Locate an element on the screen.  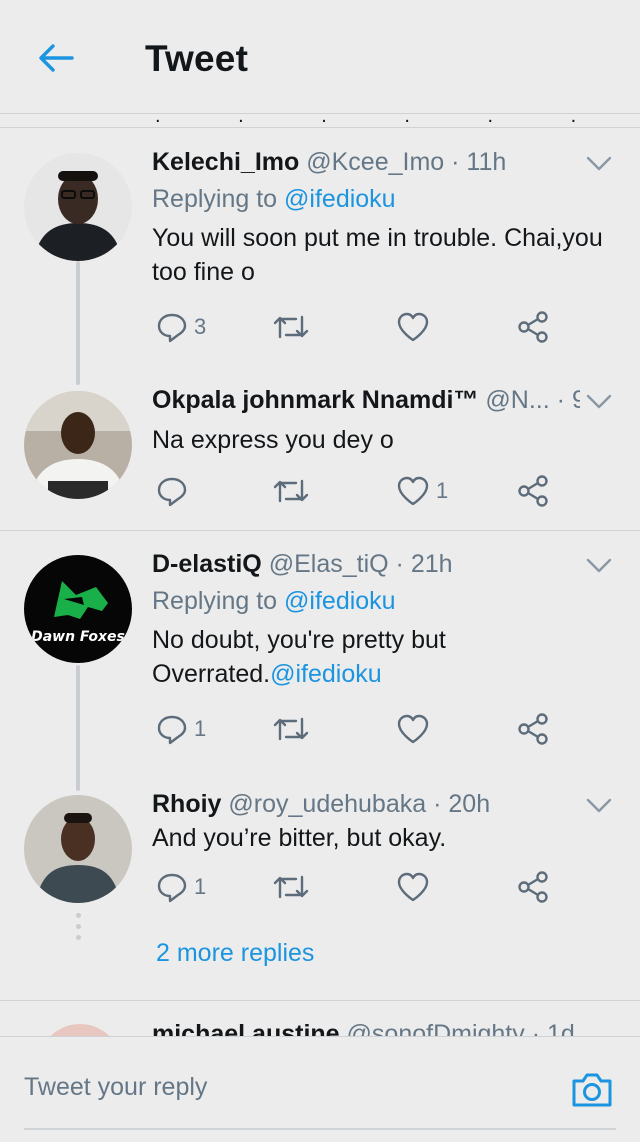
like-count: 1 is located at coordinates (442, 490).